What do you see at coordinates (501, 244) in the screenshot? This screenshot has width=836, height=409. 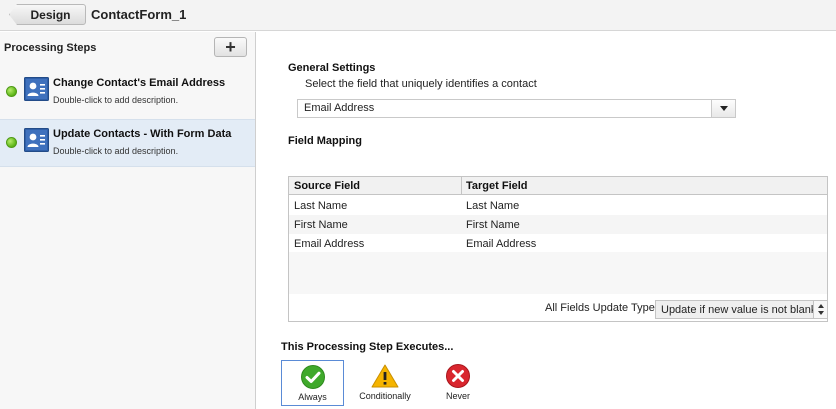 I see `target-field-cell: Email Address` at bounding box center [501, 244].